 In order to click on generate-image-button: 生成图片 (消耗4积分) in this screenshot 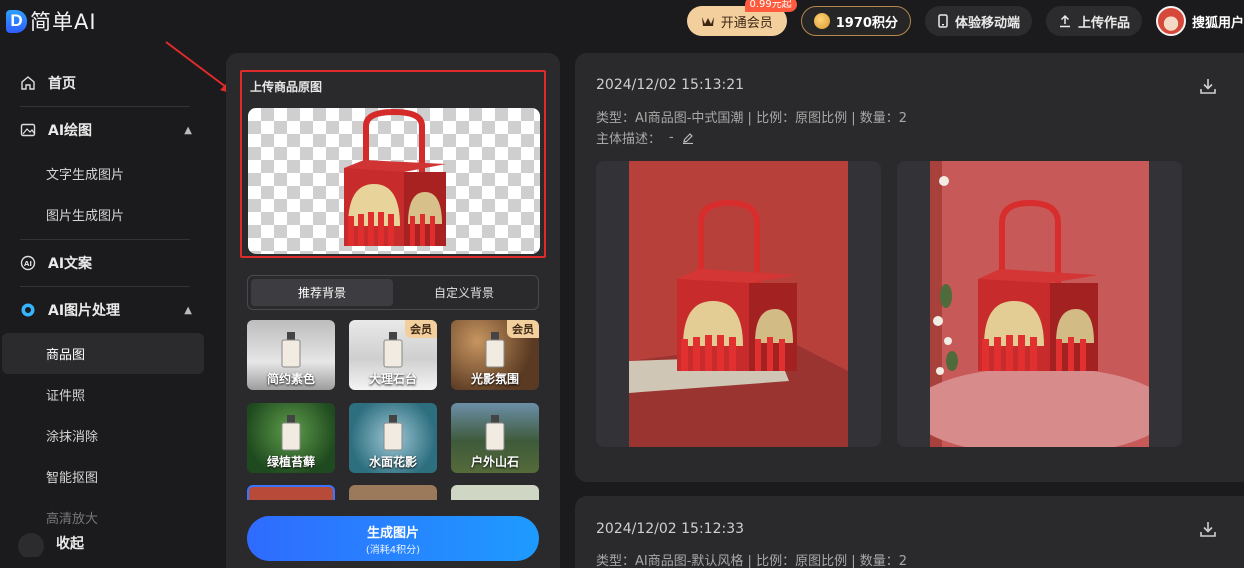, I will do `click(393, 538)`.